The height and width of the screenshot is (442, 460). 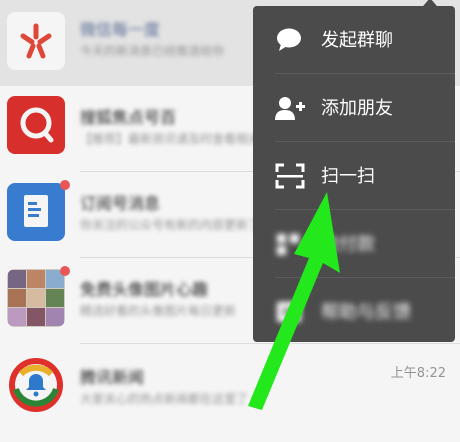 What do you see at coordinates (36, 212) in the screenshot?
I see `blue-document-icon` at bounding box center [36, 212].